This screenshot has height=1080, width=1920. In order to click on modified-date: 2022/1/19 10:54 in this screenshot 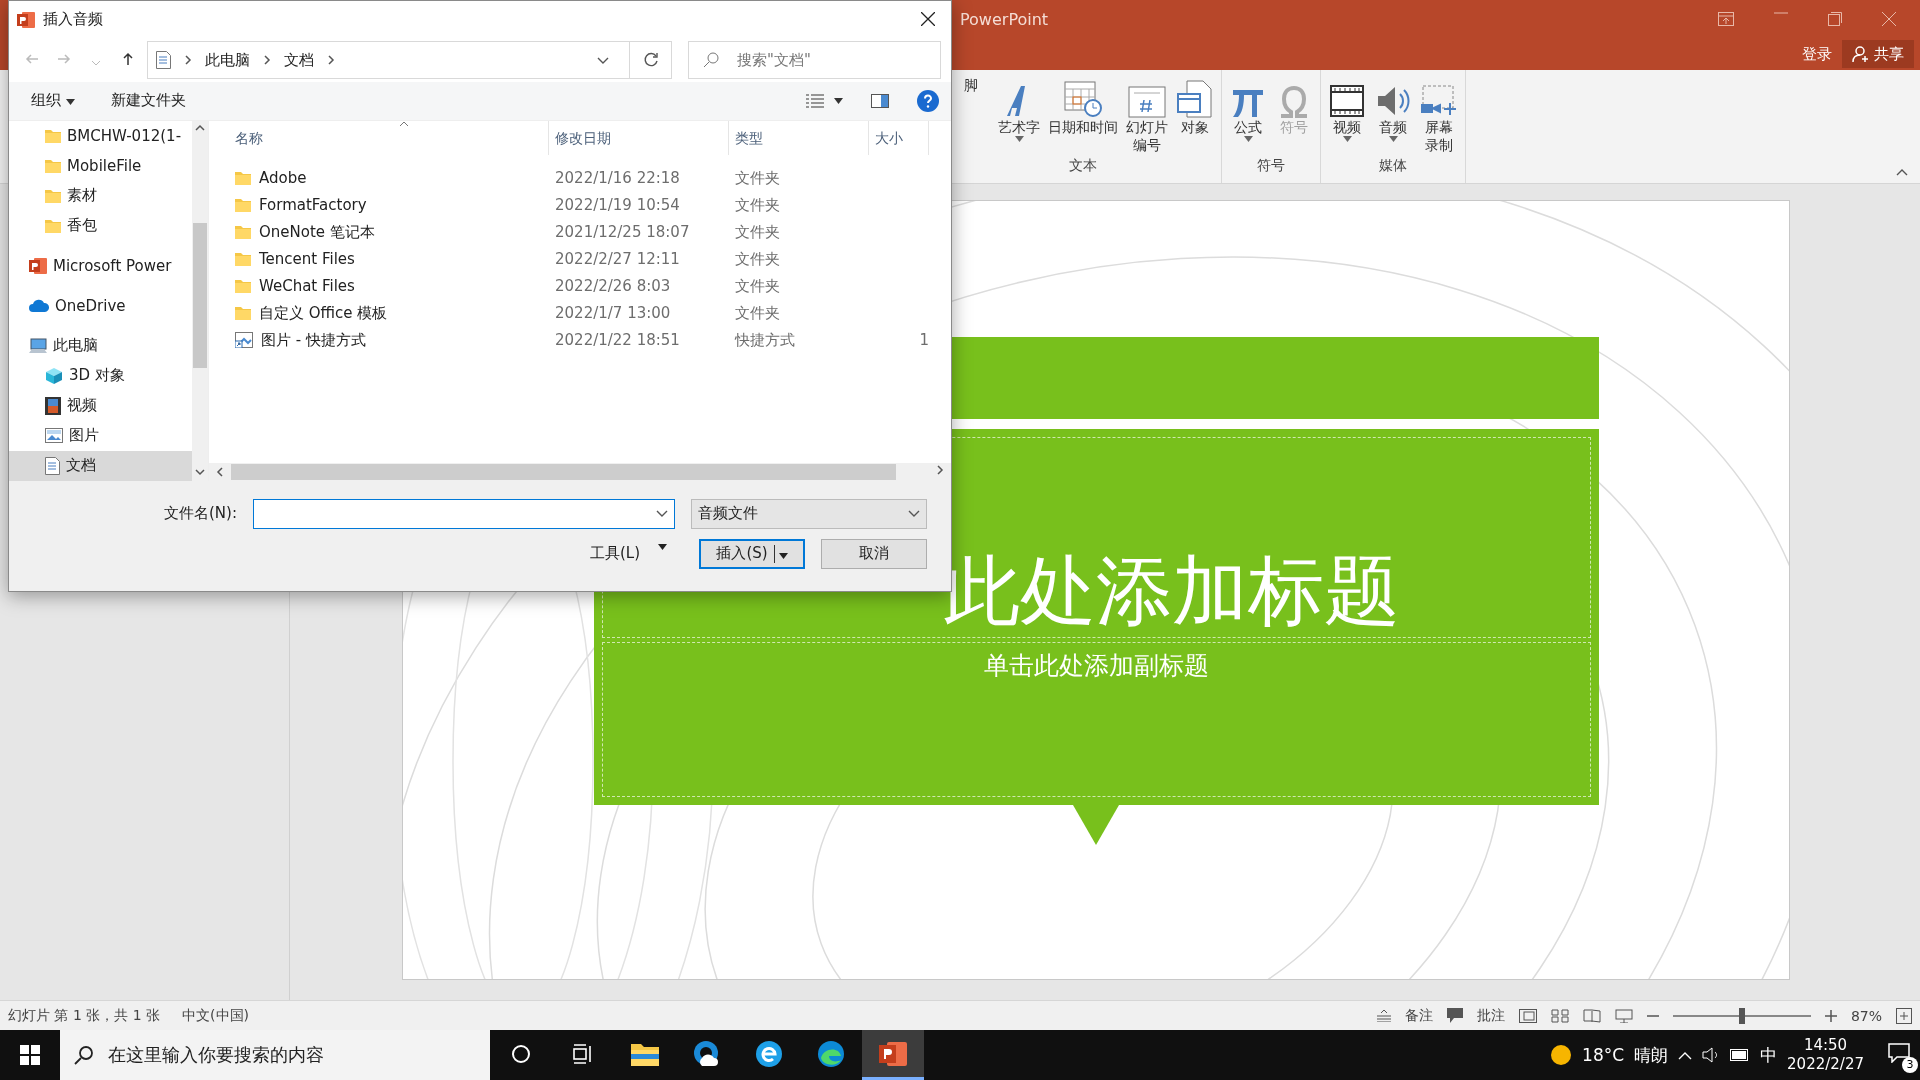, I will do `click(617, 205)`.